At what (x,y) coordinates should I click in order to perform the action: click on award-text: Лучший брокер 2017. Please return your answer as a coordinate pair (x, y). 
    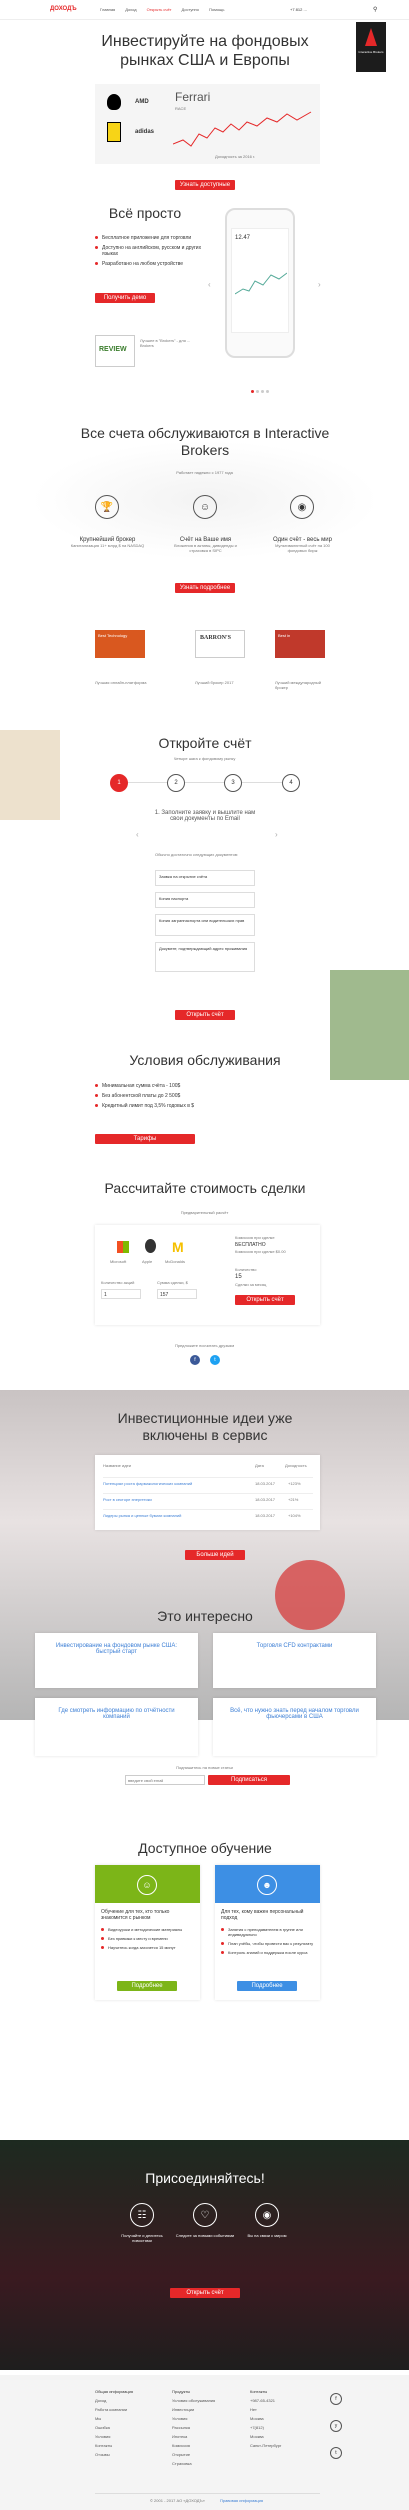
    Looking at the image, I should click on (214, 682).